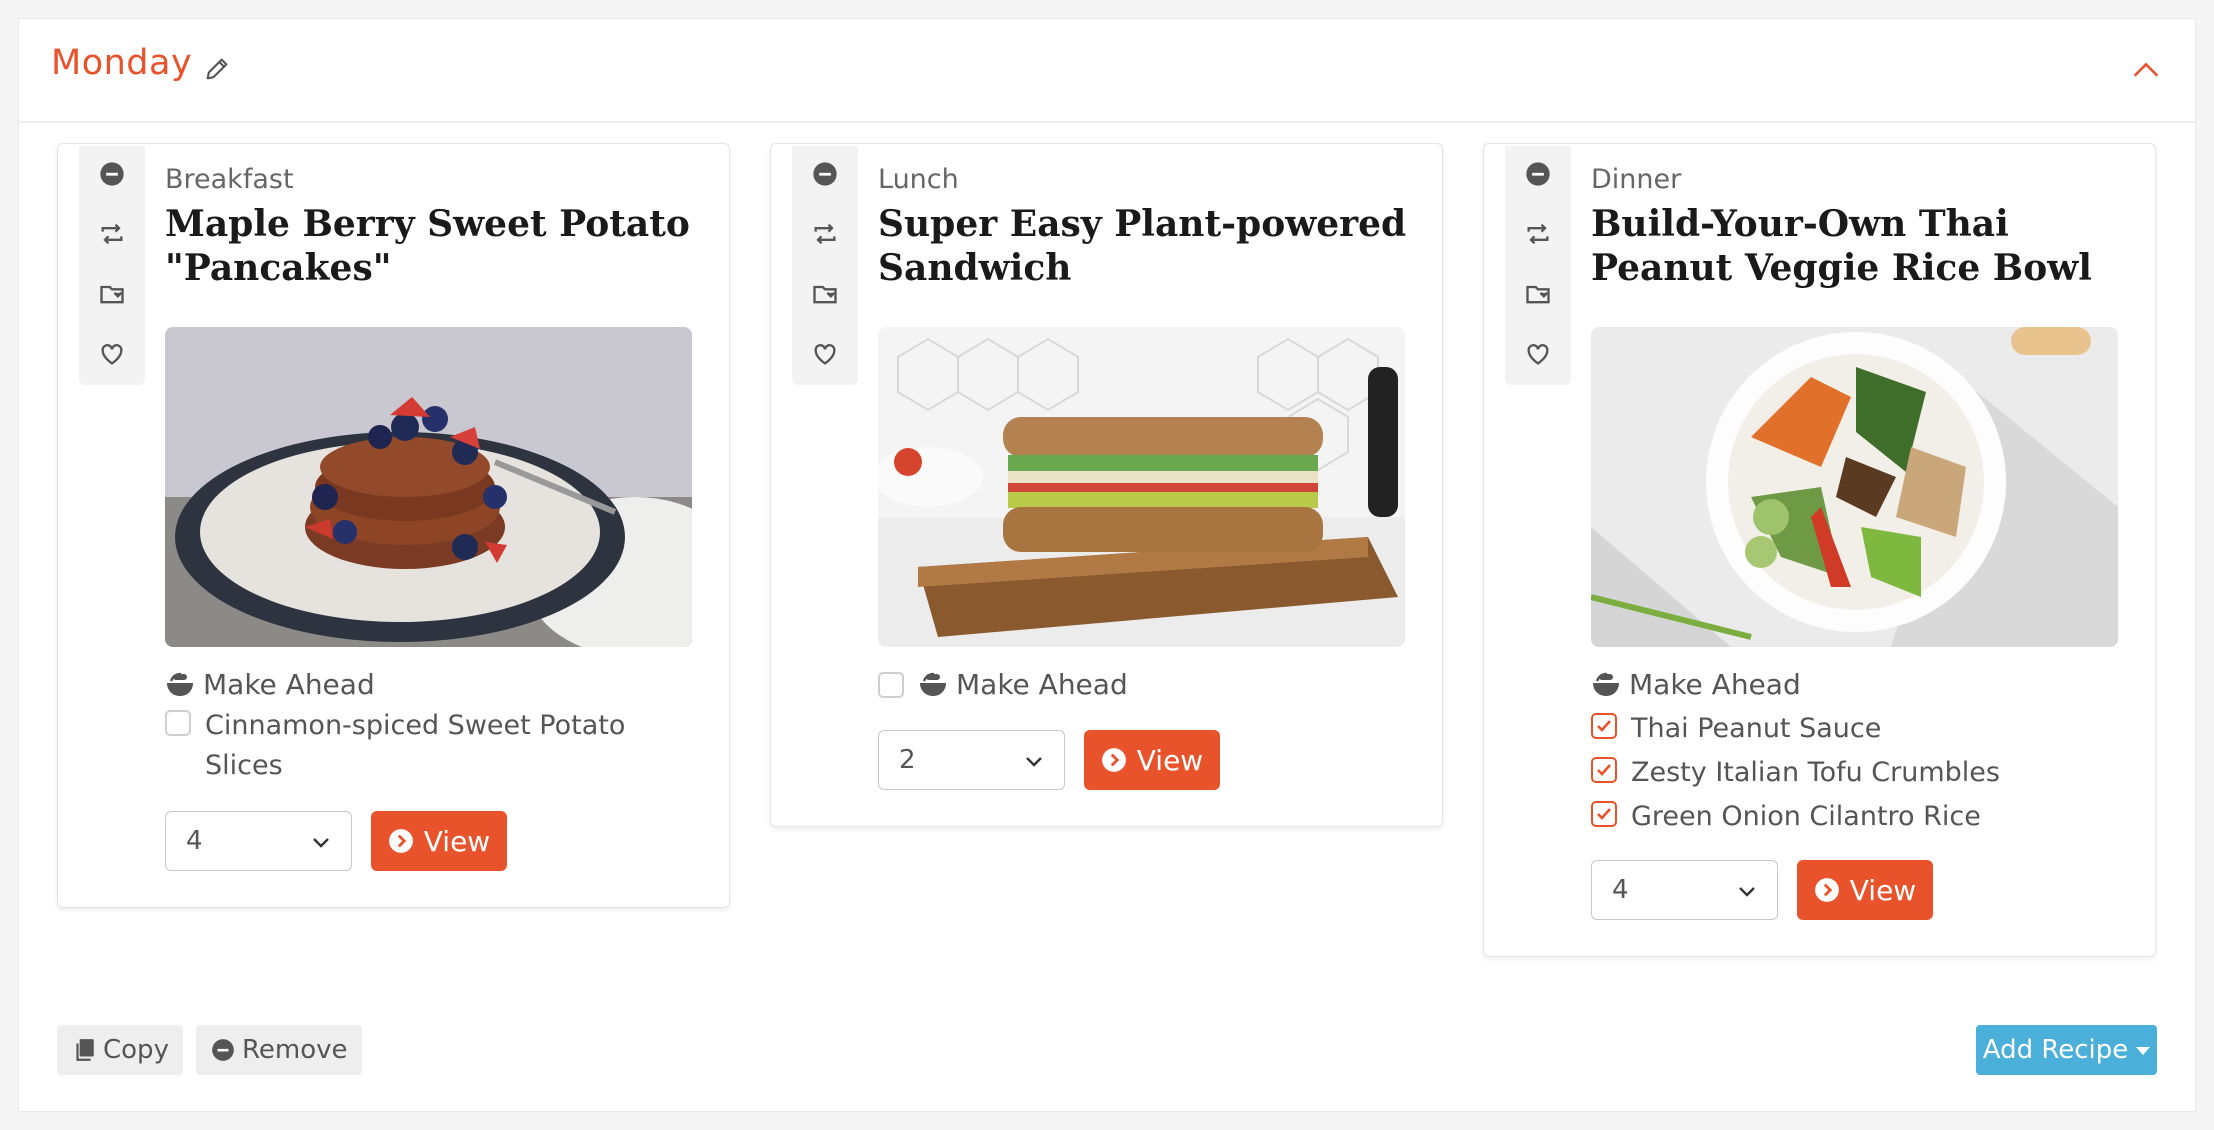 The height and width of the screenshot is (1130, 2214). Describe the element at coordinates (136, 1050) in the screenshot. I see `copy-label: Copy` at that location.